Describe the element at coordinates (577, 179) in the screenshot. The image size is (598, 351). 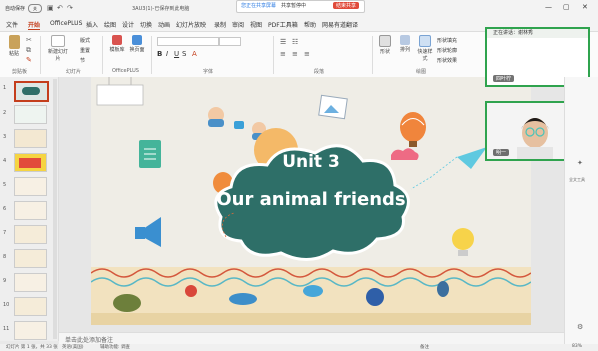
I see `designer-label: 全文工具` at that location.